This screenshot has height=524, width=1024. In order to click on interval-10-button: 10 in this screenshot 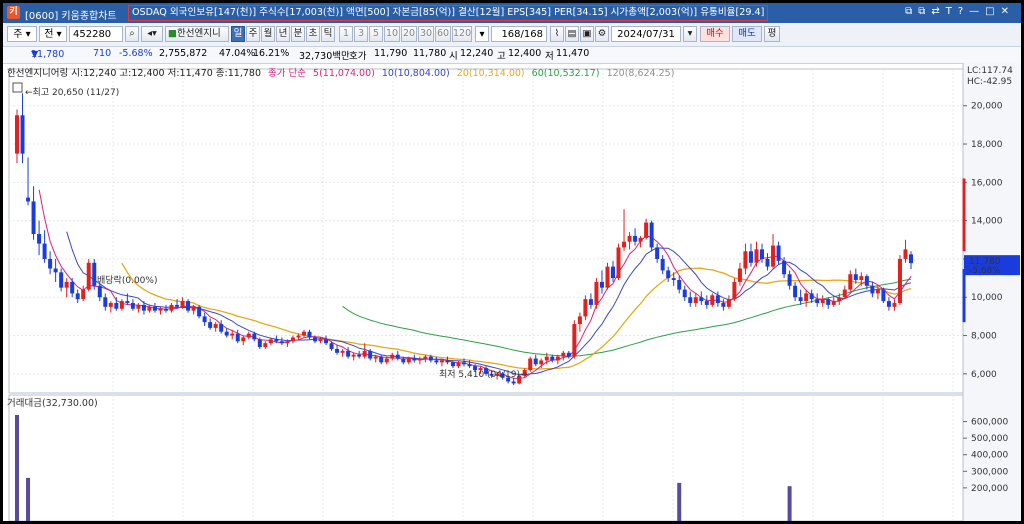, I will do `click(392, 34)`.